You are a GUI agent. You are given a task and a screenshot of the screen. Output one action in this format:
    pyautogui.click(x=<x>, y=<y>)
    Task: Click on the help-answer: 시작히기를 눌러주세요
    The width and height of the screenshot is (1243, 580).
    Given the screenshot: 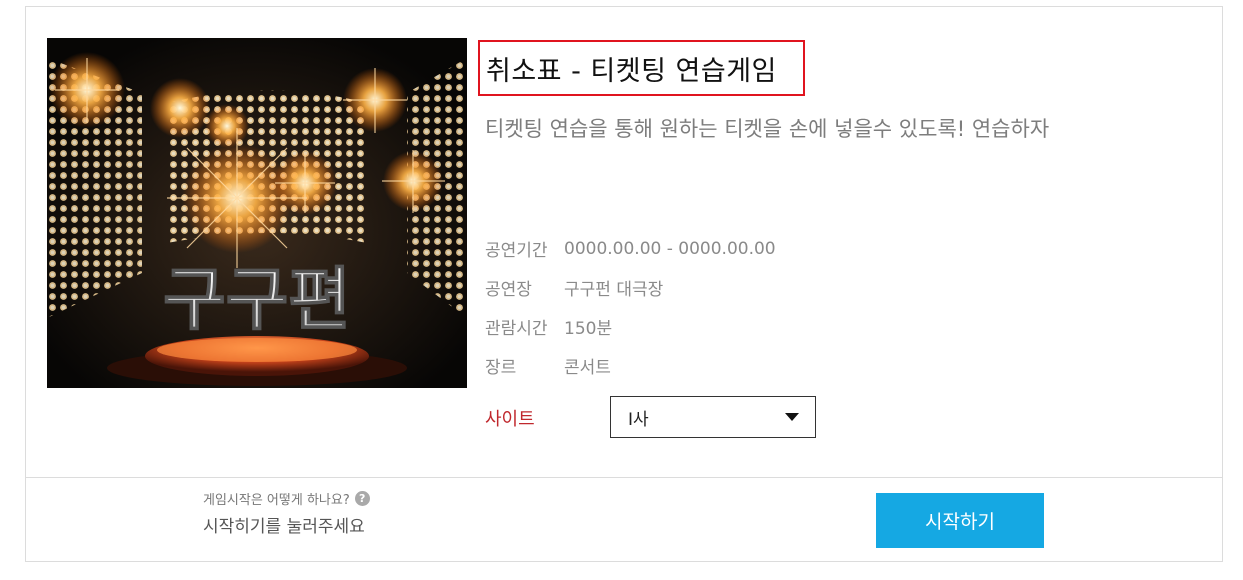 What is the action you would take?
    pyautogui.click(x=284, y=527)
    